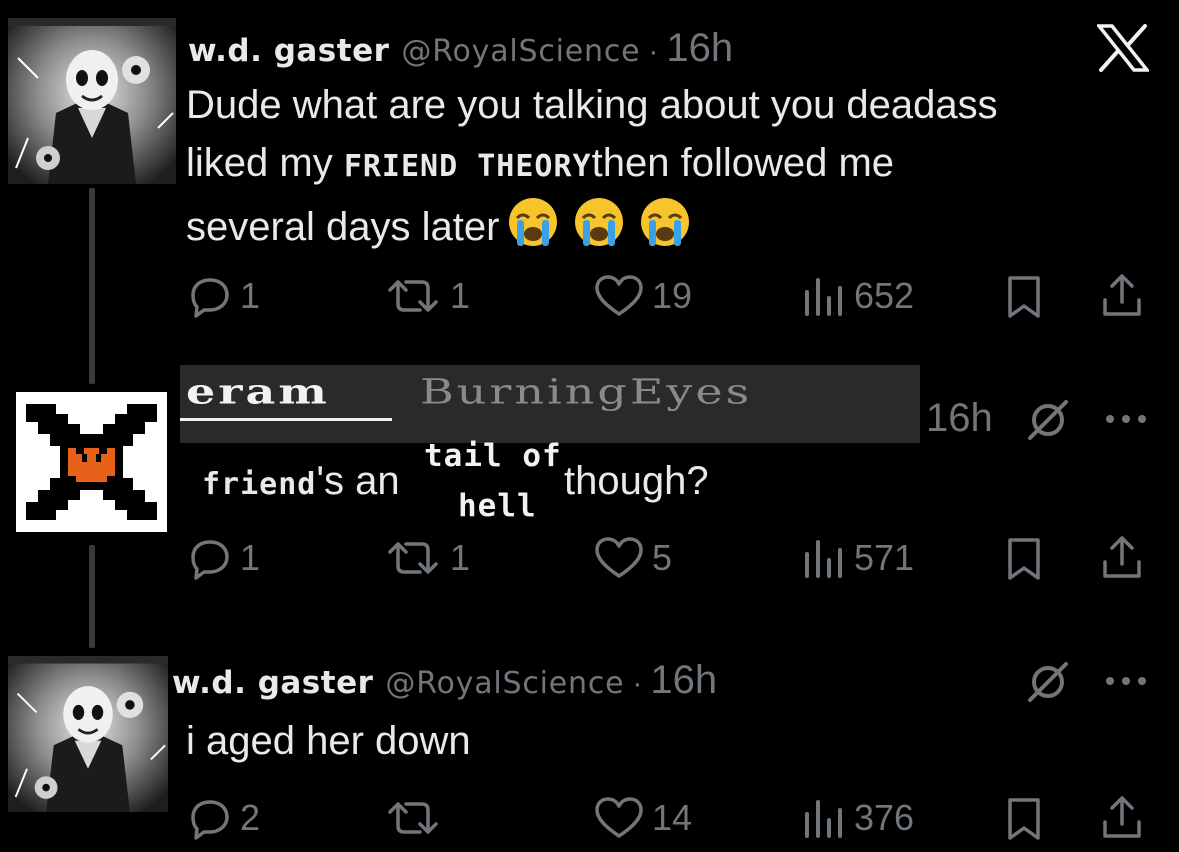 This screenshot has width=1179, height=852. What do you see at coordinates (884, 295) in the screenshot?
I see `views-count: 652` at bounding box center [884, 295].